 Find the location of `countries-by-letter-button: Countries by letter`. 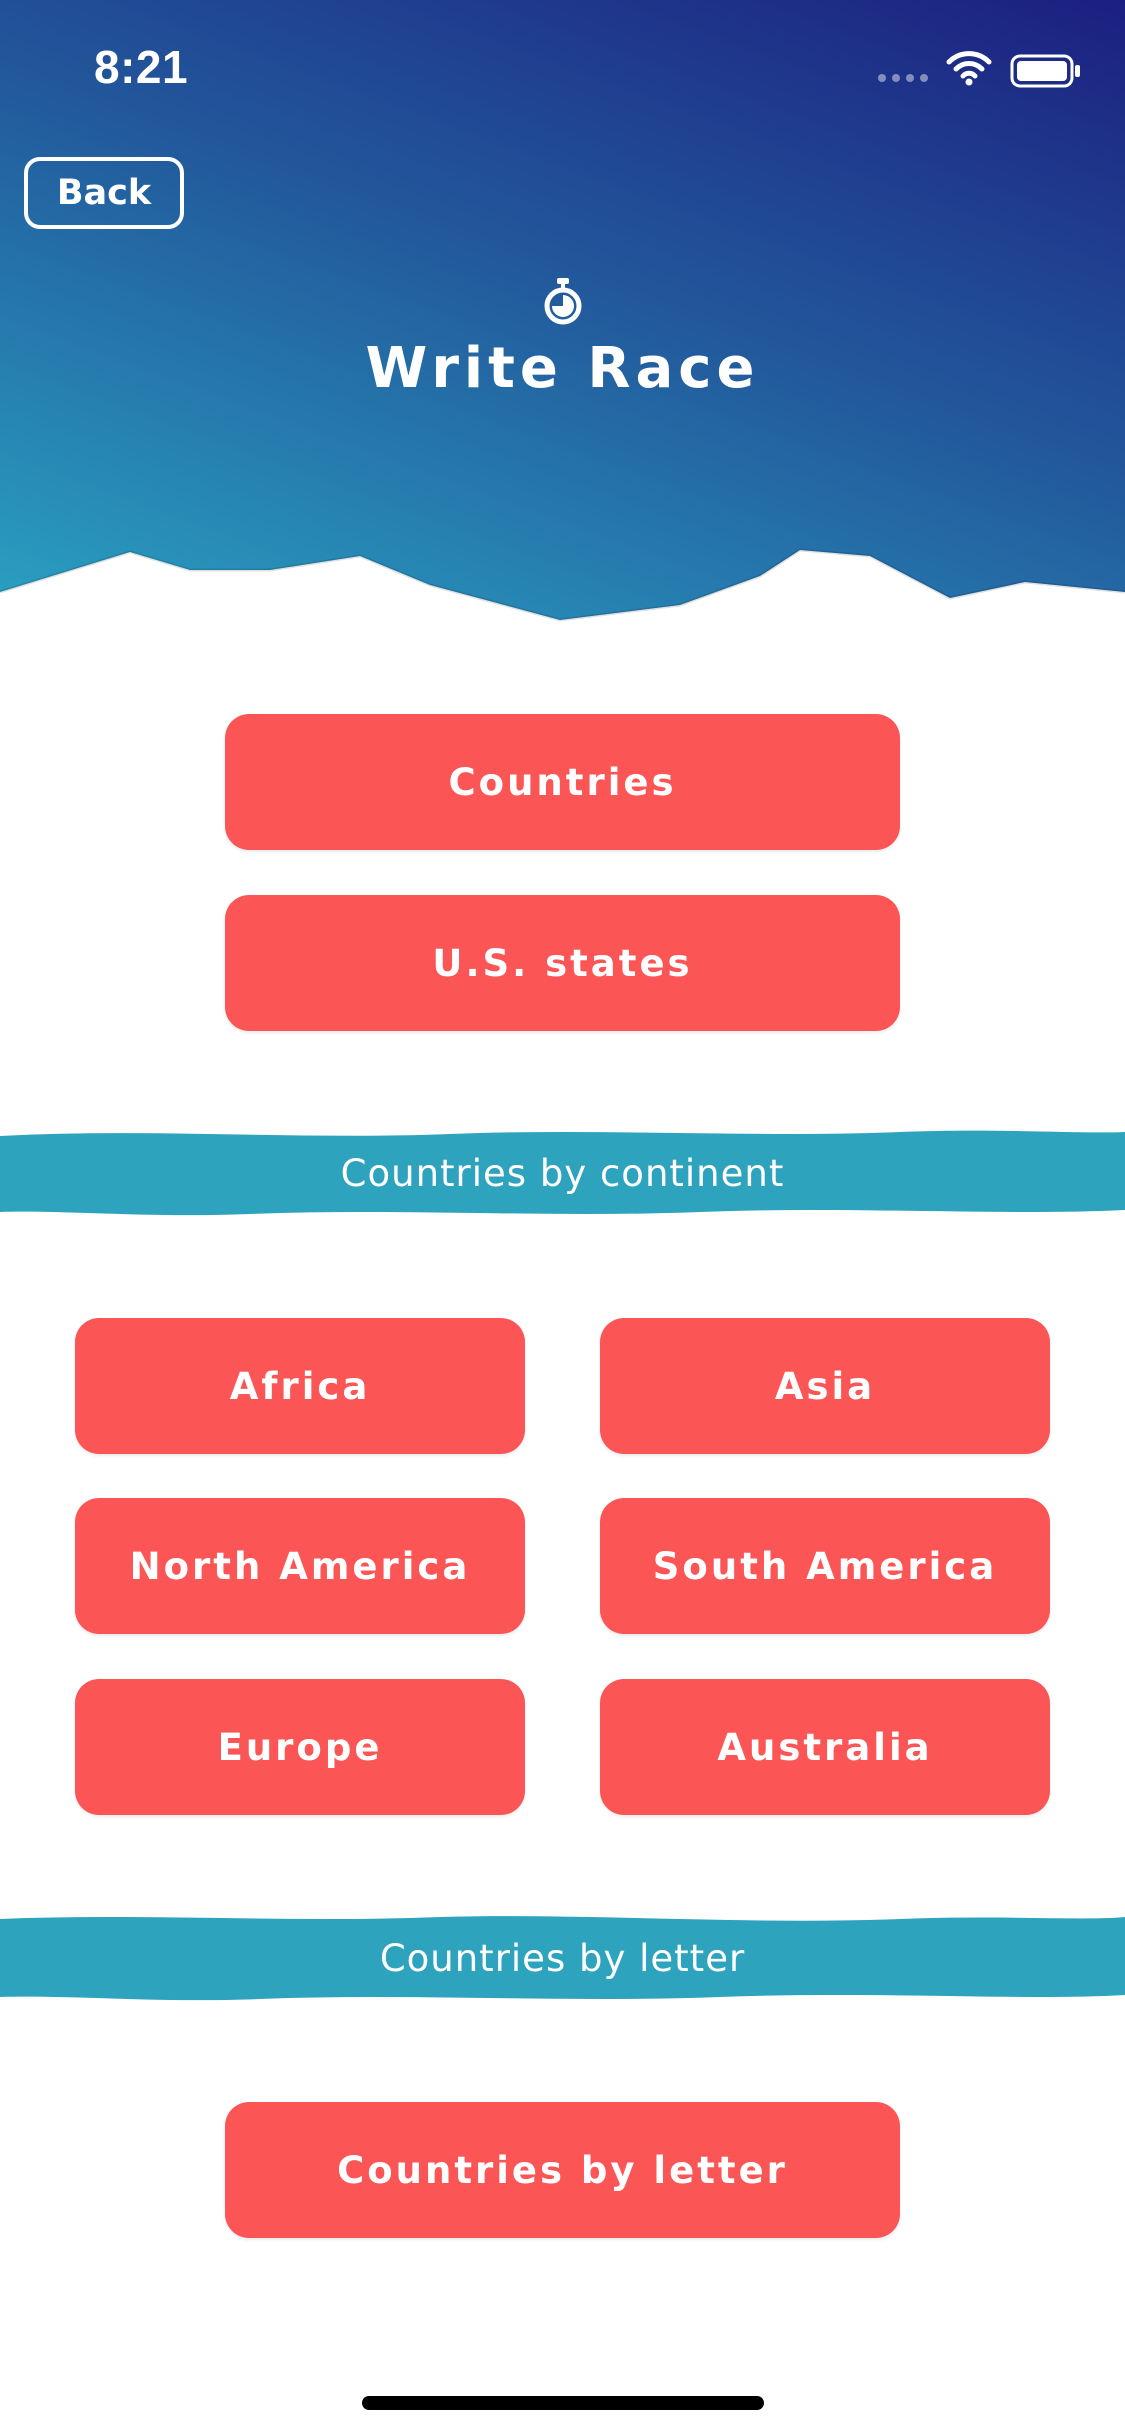

countries-by-letter-button: Countries by letter is located at coordinates (562, 2170).